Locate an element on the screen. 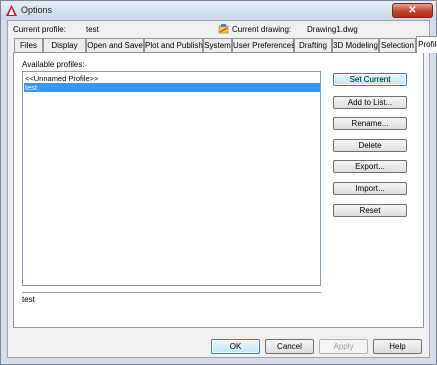 This screenshot has height=365, width=437. current-drawing-value: Drawing1.dwg is located at coordinates (332, 29).